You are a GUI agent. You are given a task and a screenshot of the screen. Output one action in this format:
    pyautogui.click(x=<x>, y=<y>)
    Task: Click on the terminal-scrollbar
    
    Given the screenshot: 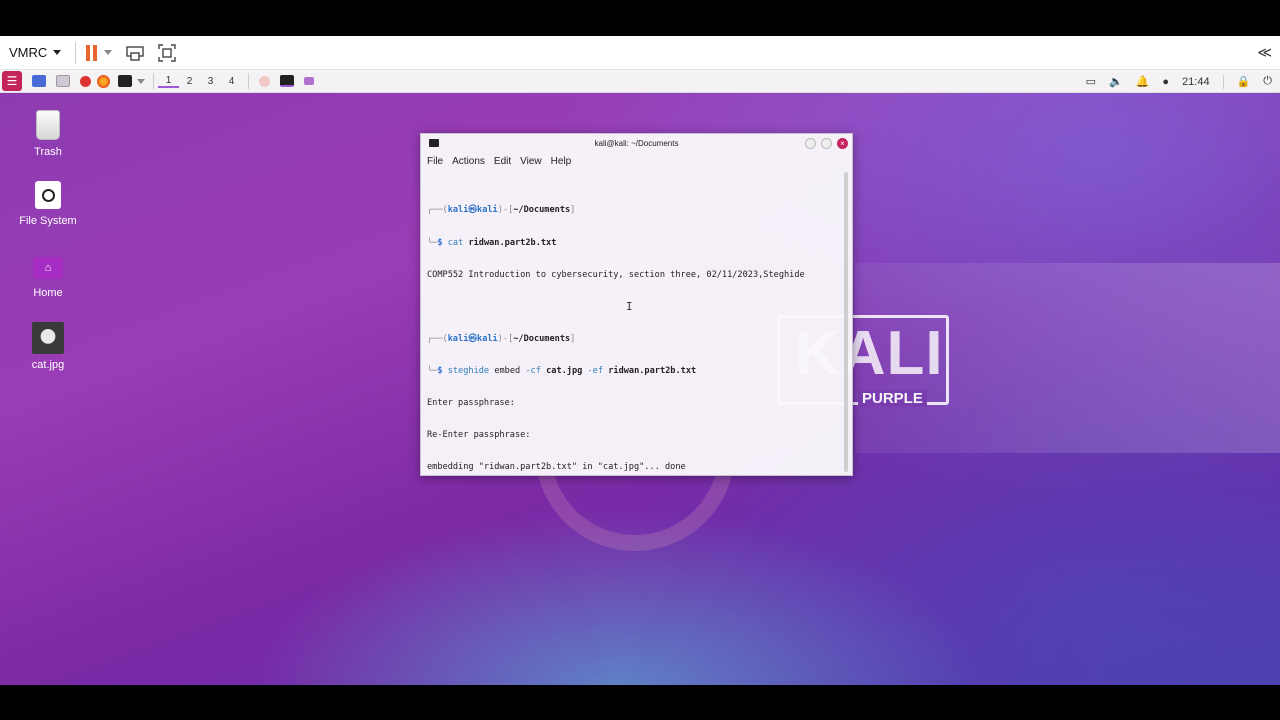 What is the action you would take?
    pyautogui.click(x=846, y=322)
    